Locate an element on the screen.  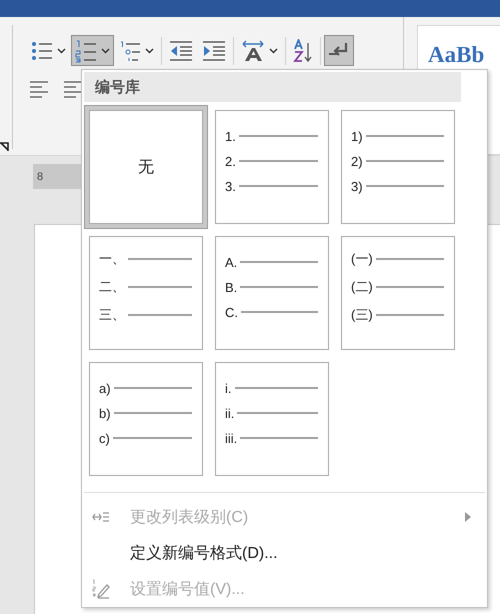
numbering-format-tile: (一) (二) (三) is located at coordinates (398, 293).